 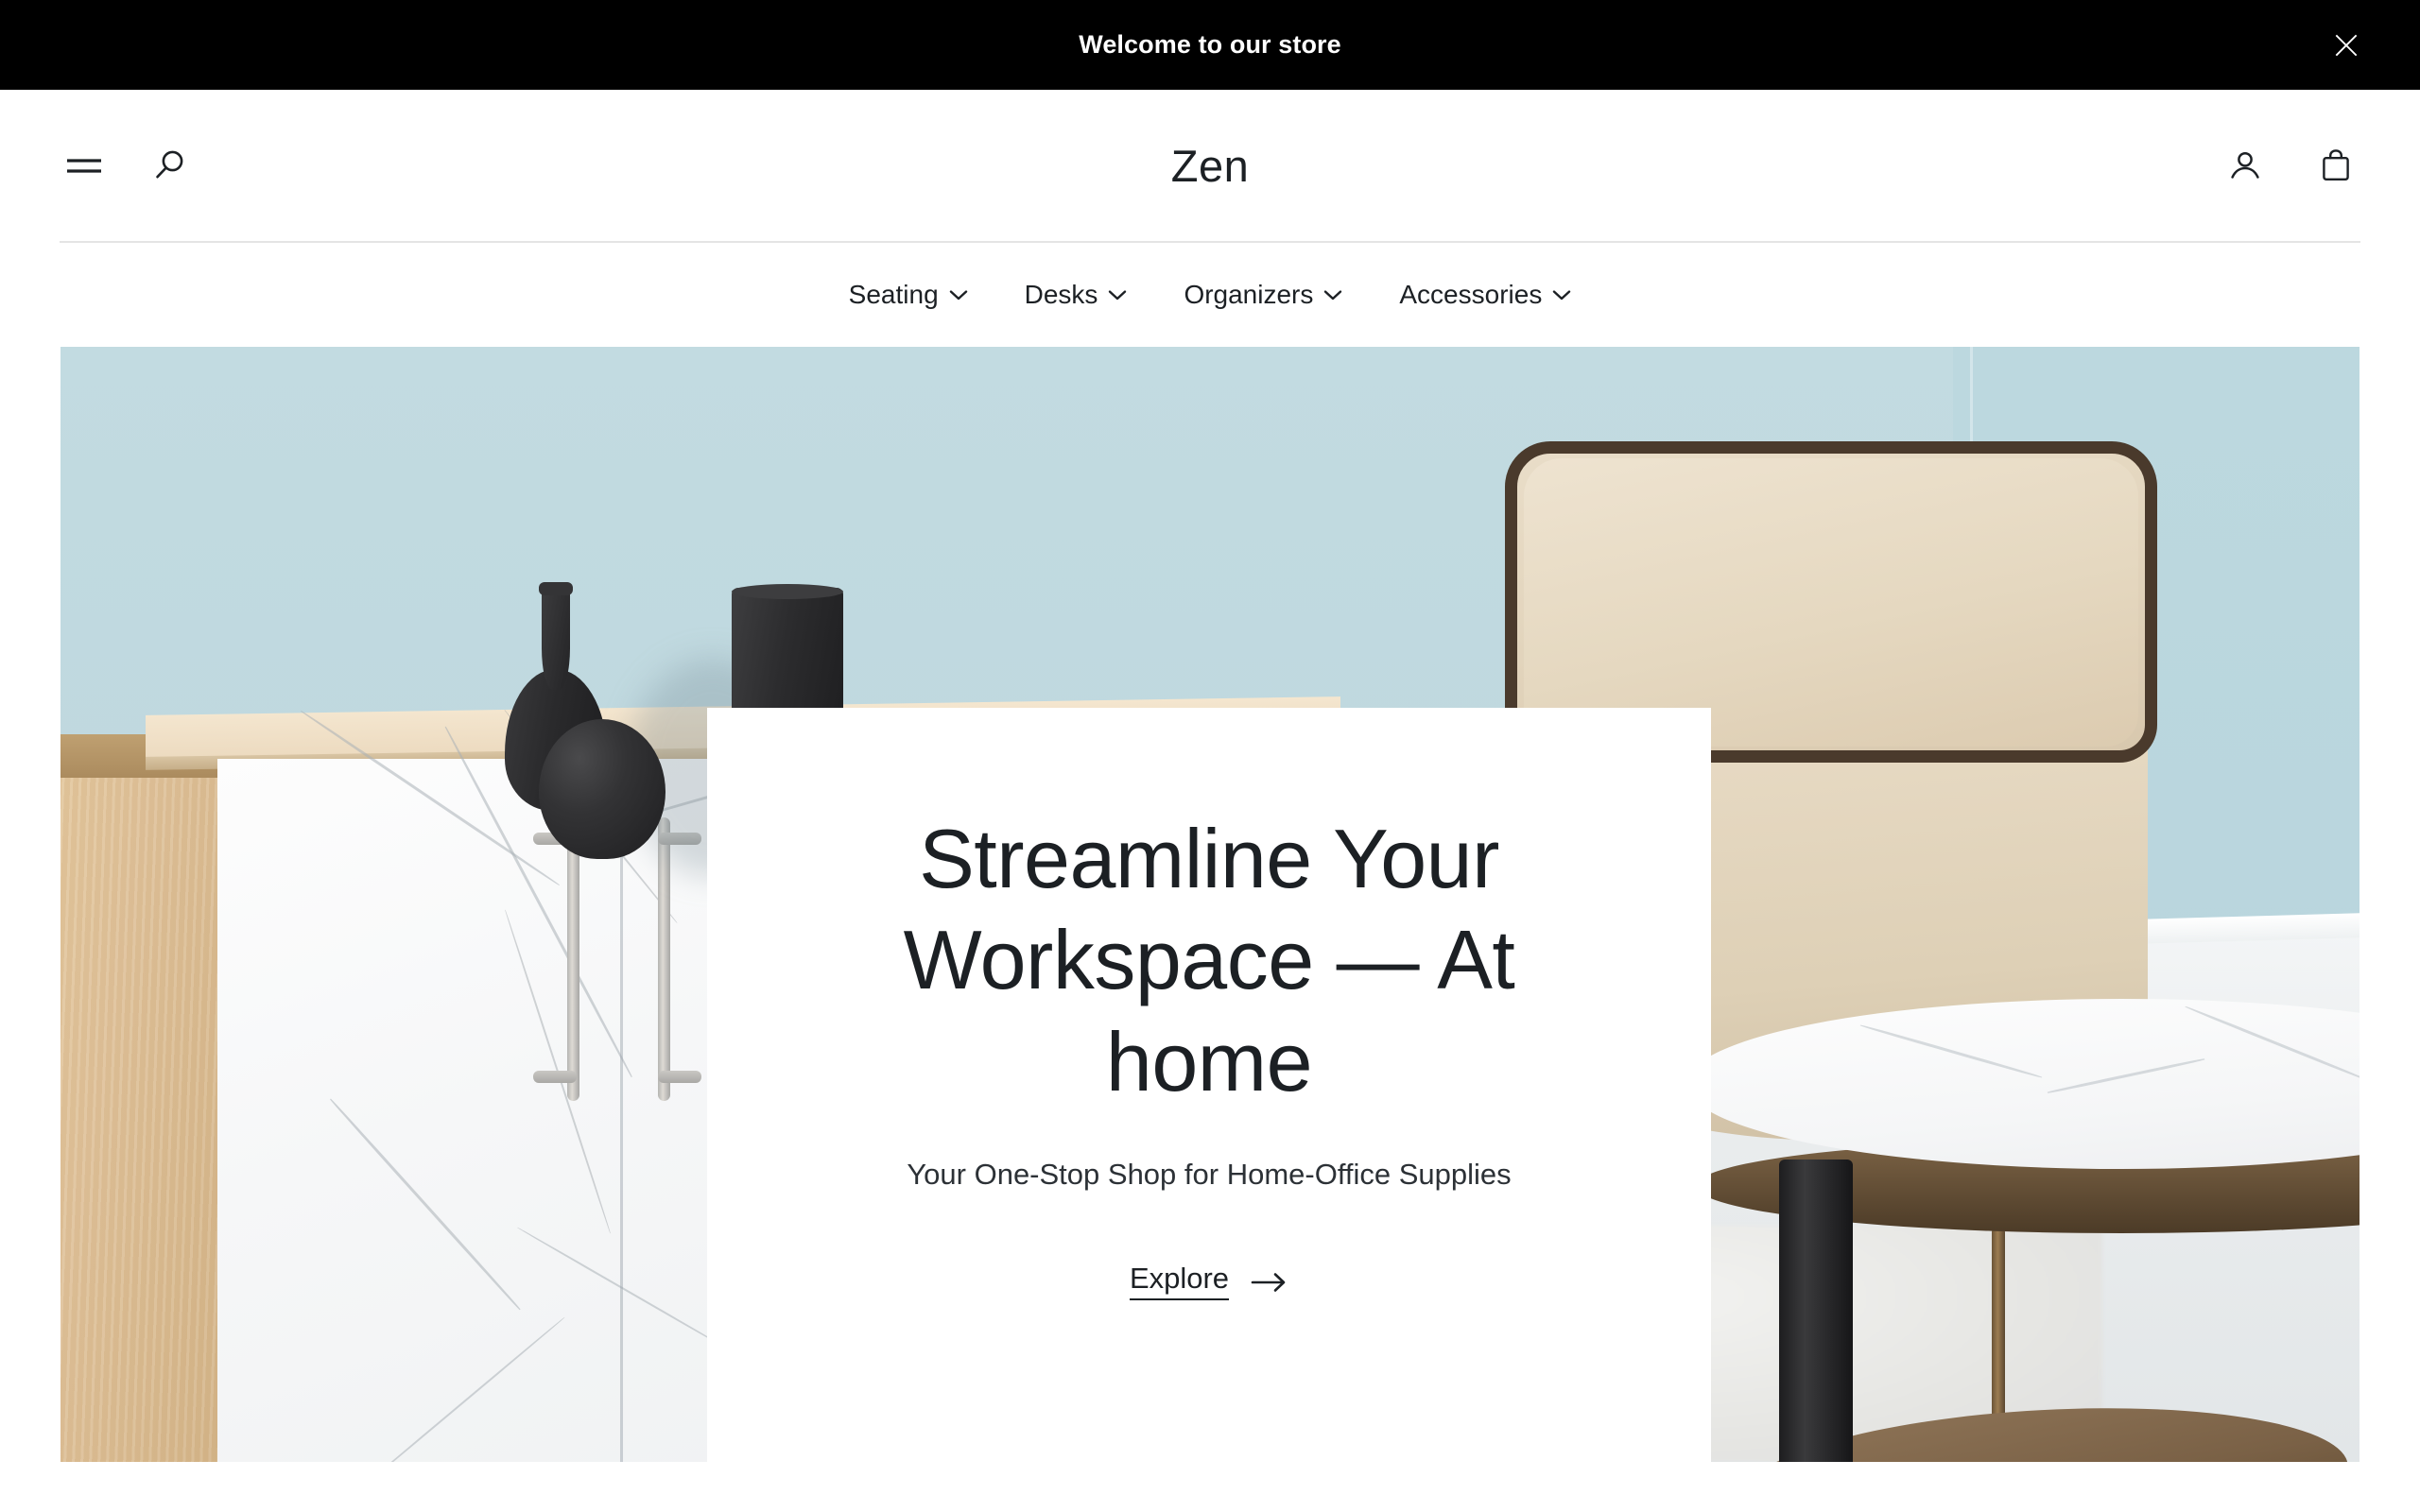 I want to click on announcement-text: Welcome to our store, so click(x=1210, y=44).